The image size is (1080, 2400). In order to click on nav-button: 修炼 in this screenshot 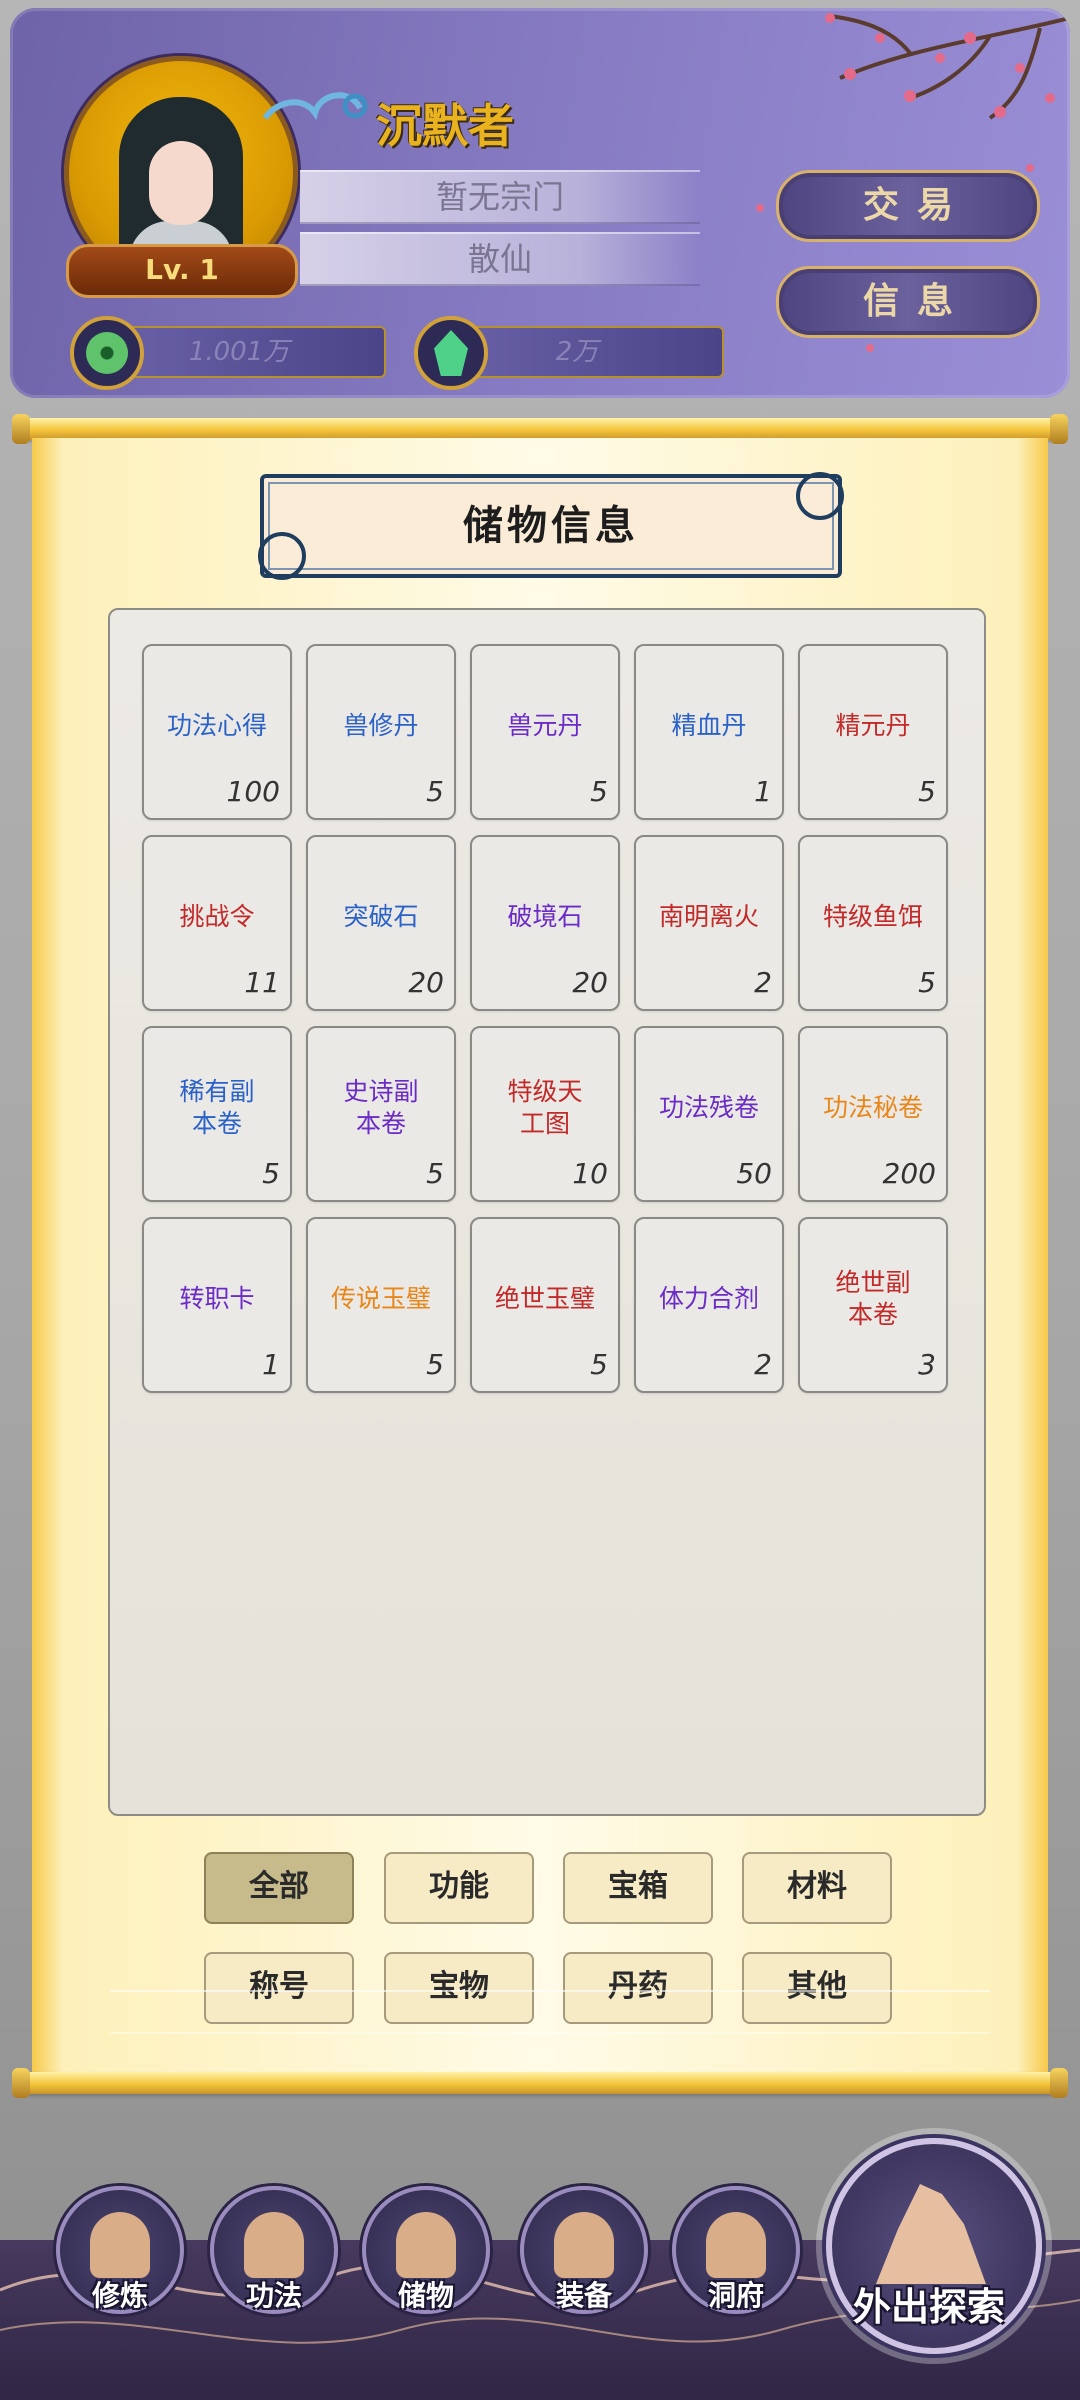, I will do `click(120, 2250)`.